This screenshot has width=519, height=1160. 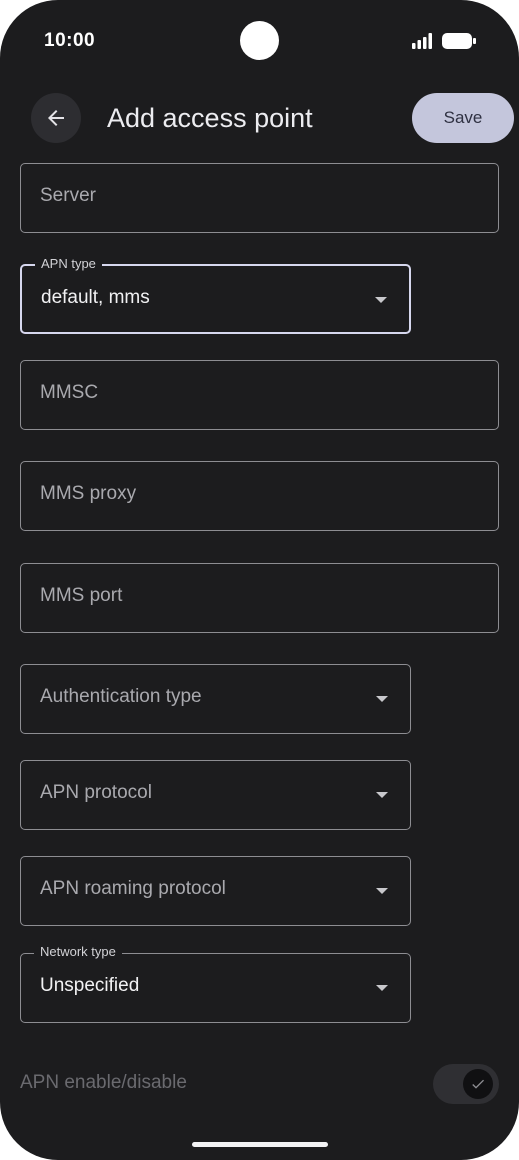 What do you see at coordinates (88, 493) in the screenshot?
I see `mms-proxy-label: MMS proxy` at bounding box center [88, 493].